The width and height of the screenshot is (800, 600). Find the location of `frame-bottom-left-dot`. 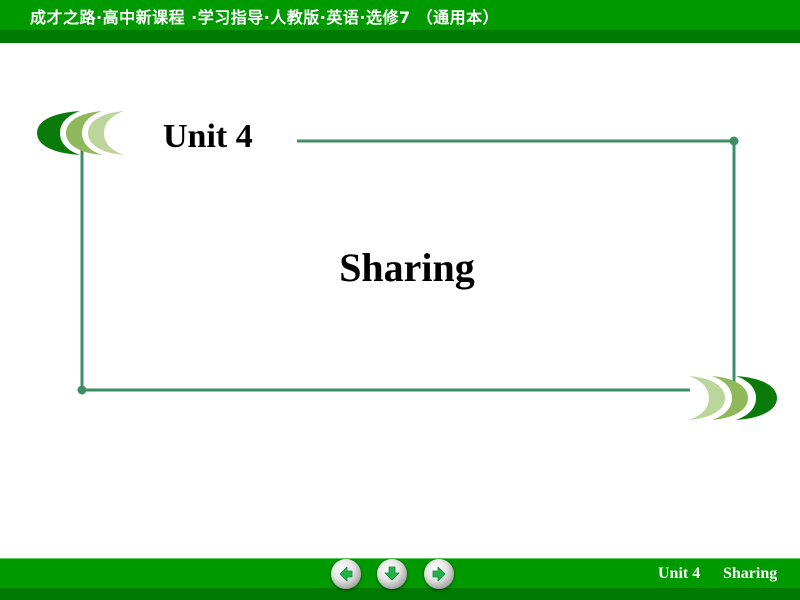

frame-bottom-left-dot is located at coordinates (82, 390).